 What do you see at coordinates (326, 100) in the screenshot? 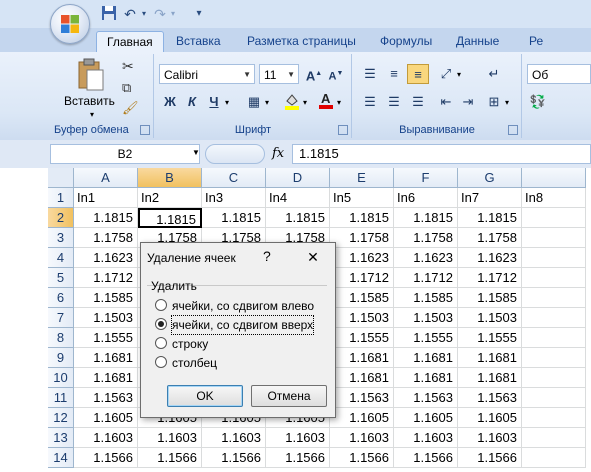
I see `font-color-icon: A` at bounding box center [326, 100].